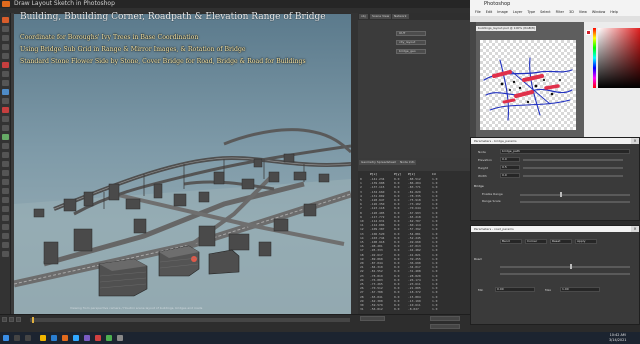 This screenshot has width=640, height=344. What do you see at coordinates (580, 289) in the screenshot?
I see `max-field: 1.00` at bounding box center [580, 289].